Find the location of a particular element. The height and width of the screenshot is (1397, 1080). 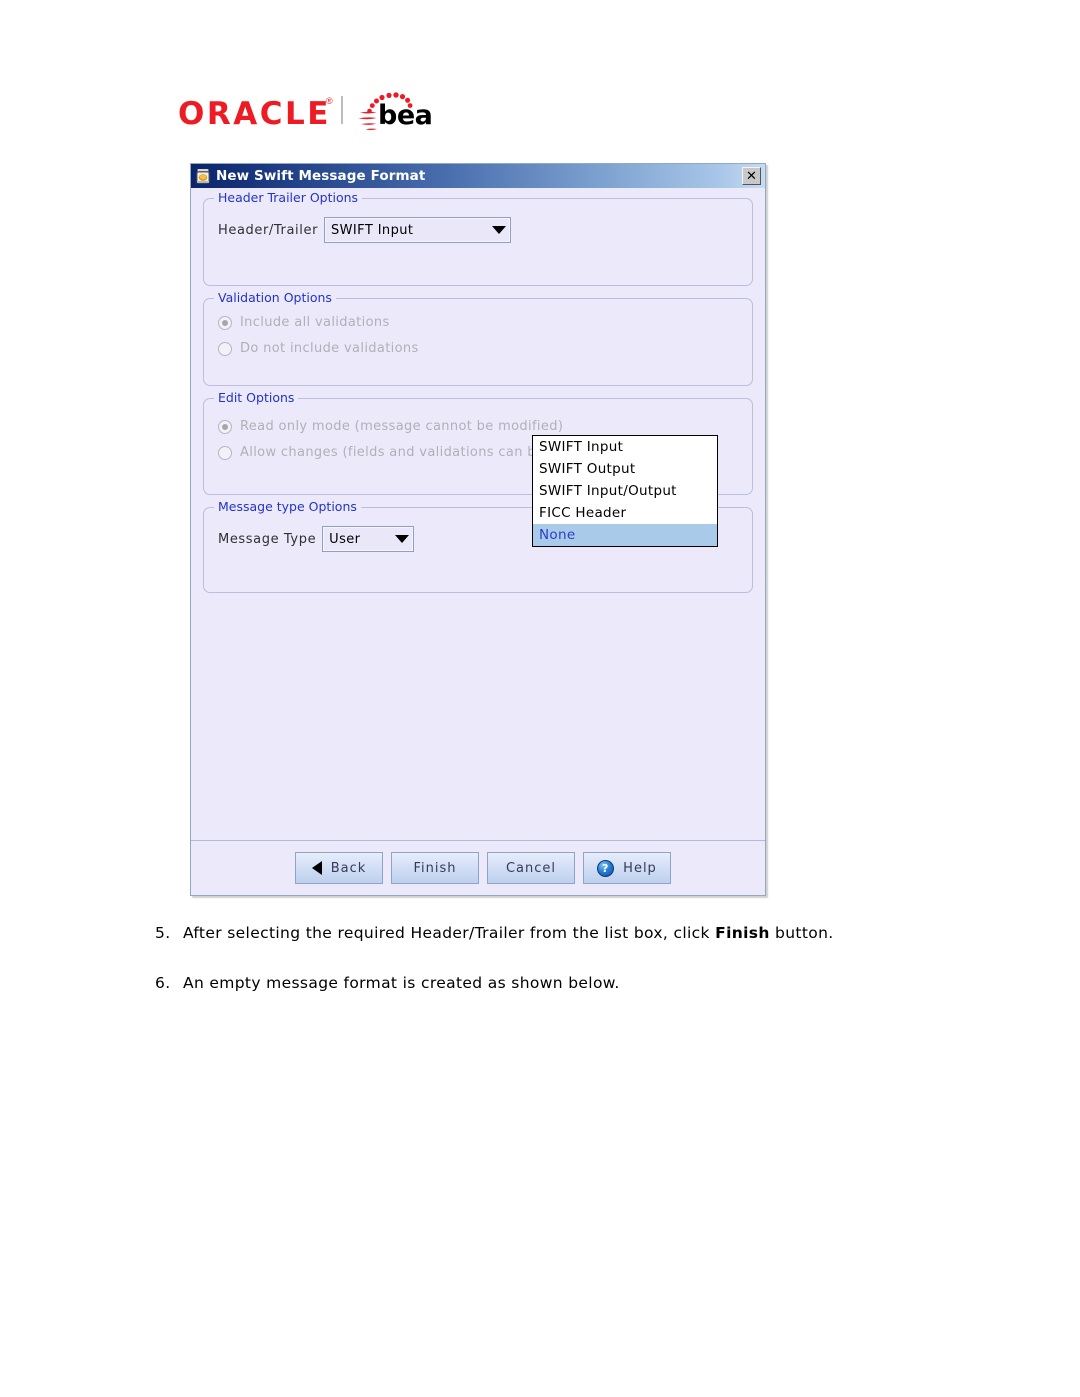

bea-logo: bea is located at coordinates (394, 113).